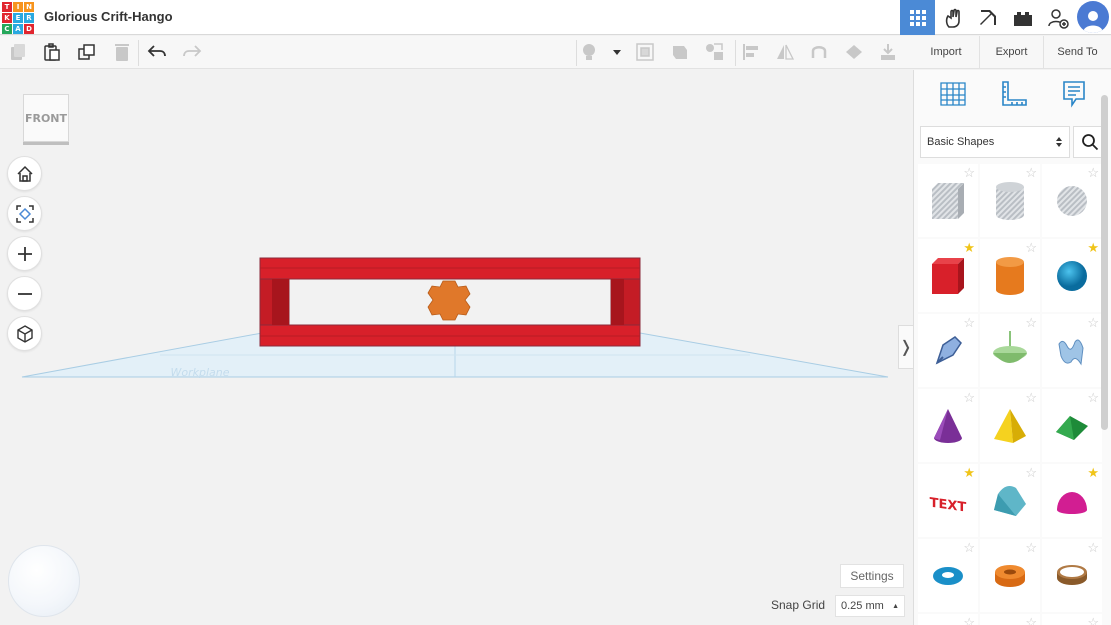 The image size is (1111, 625). I want to click on shape-library-select: Basic Shapes, so click(995, 142).